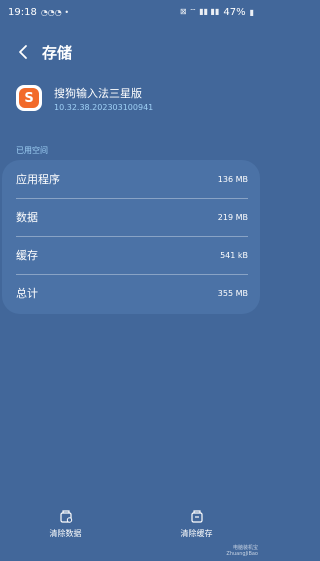  I want to click on bottom-action-bar: 清除数据 清除缓存, so click(131, 528).